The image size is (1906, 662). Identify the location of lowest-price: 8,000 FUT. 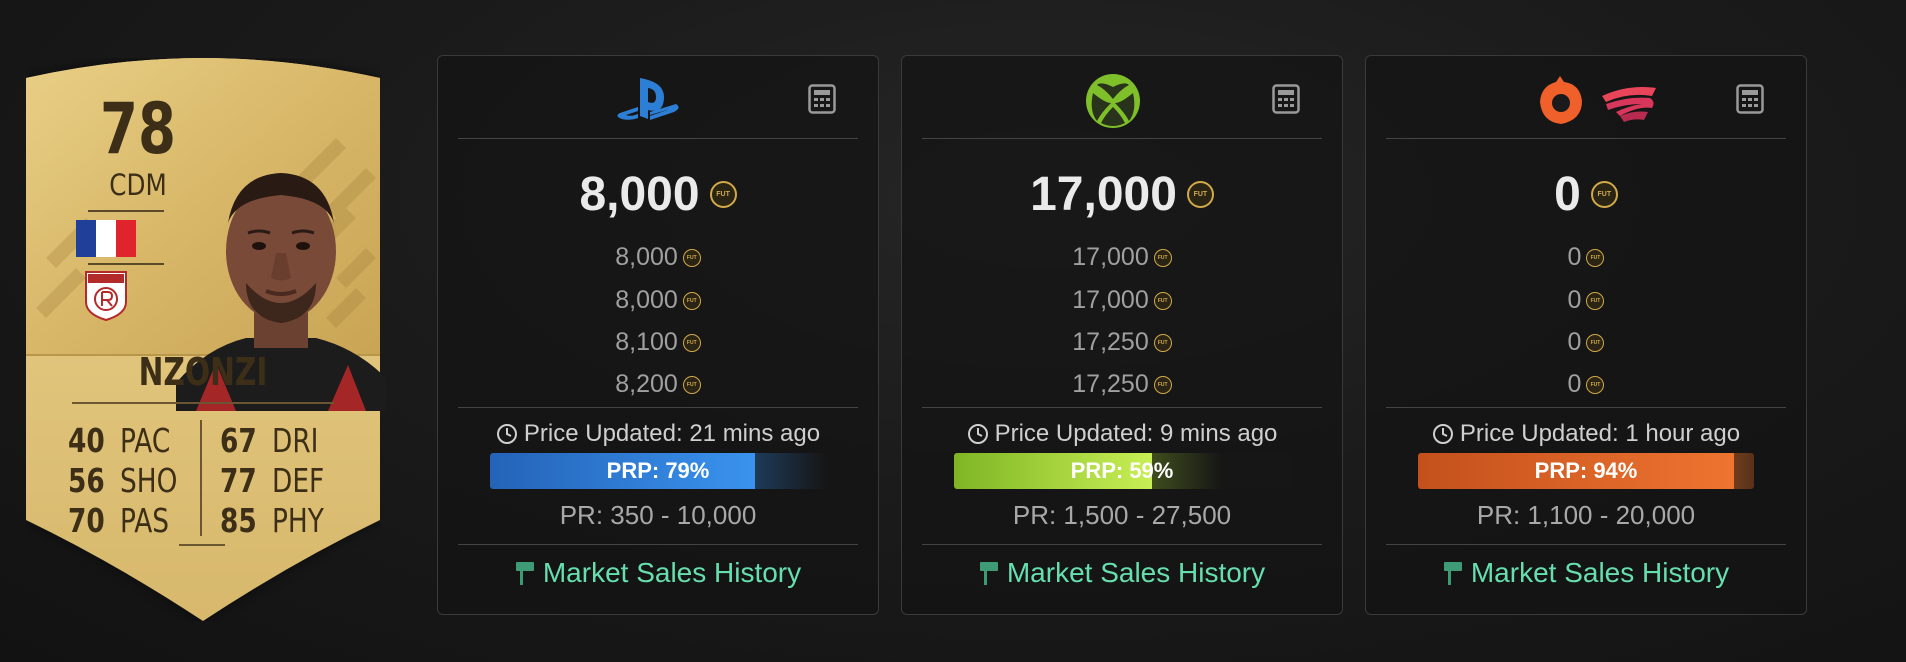
(658, 194).